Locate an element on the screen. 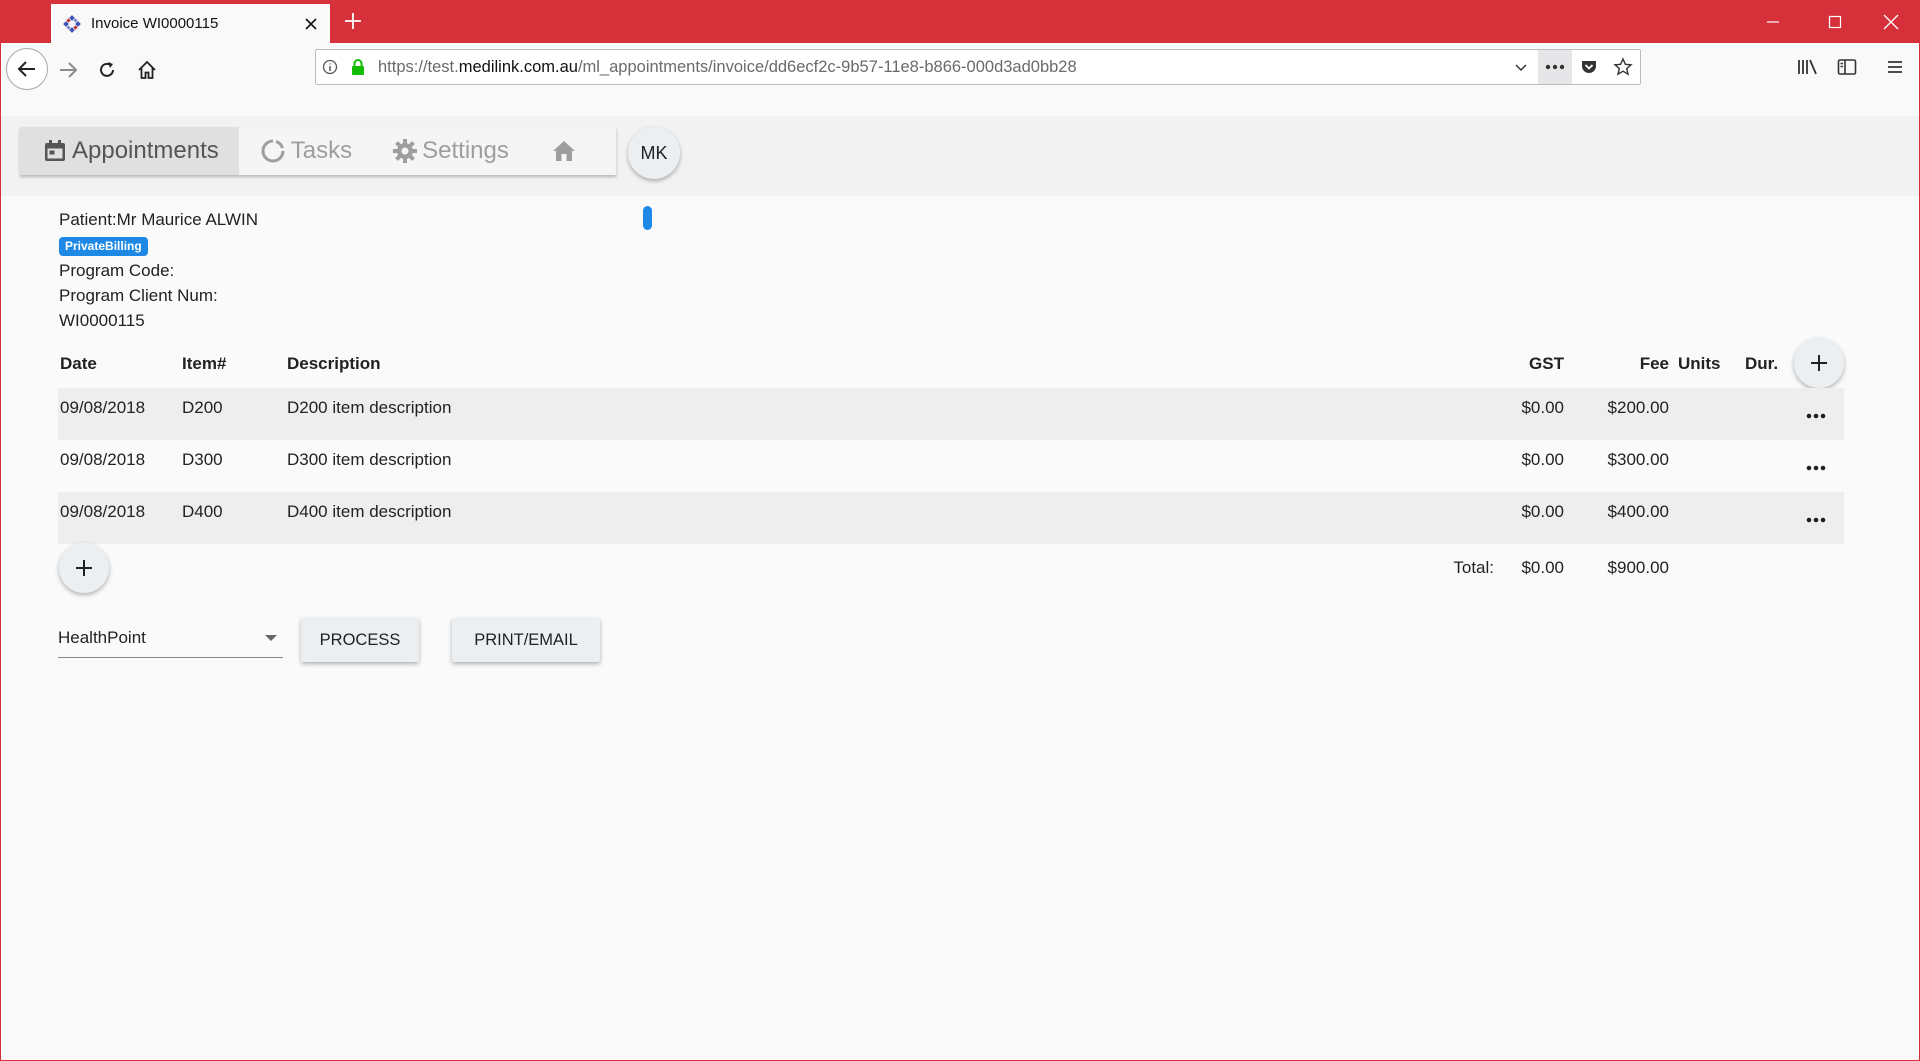  new-tab-icon is located at coordinates (353, 21).